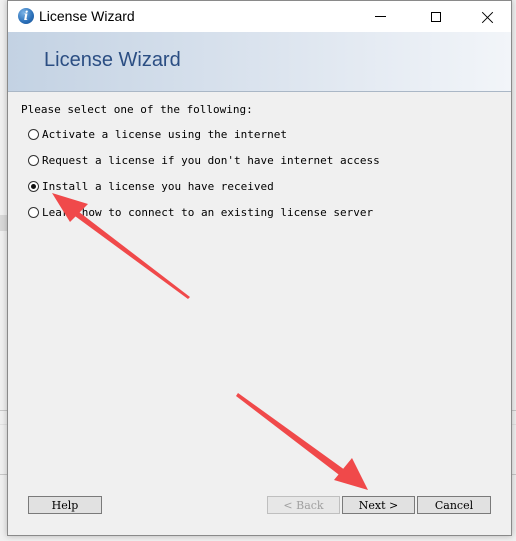 This screenshot has height=541, width=516. I want to click on banner-title: License Wizard, so click(112, 60).